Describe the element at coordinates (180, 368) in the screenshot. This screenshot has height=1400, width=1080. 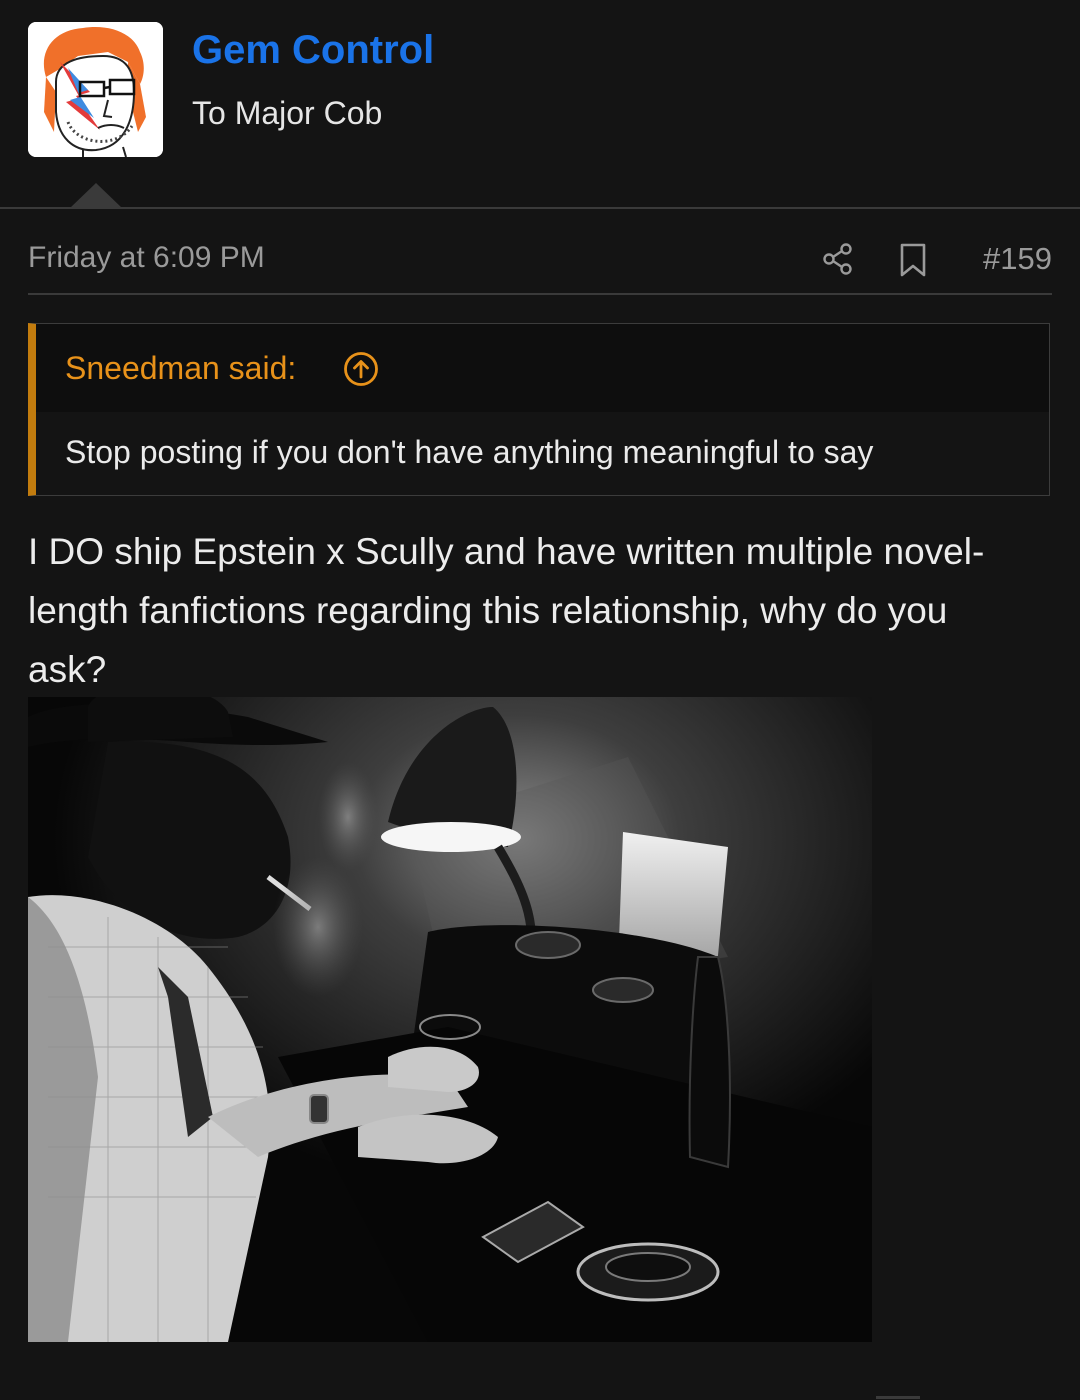
I see `quote-author-link: Sneedman said:` at that location.